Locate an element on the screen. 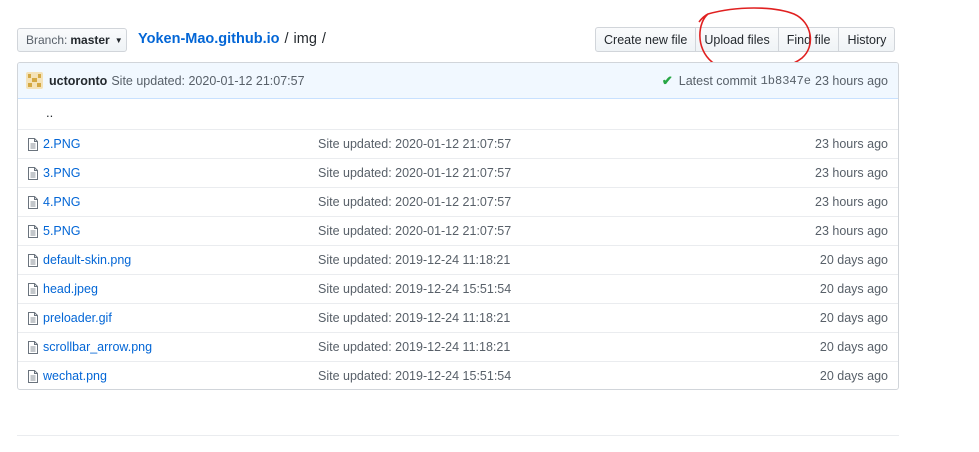 The width and height of the screenshot is (979, 452). file-name-link: head.jpeg is located at coordinates (70, 289).